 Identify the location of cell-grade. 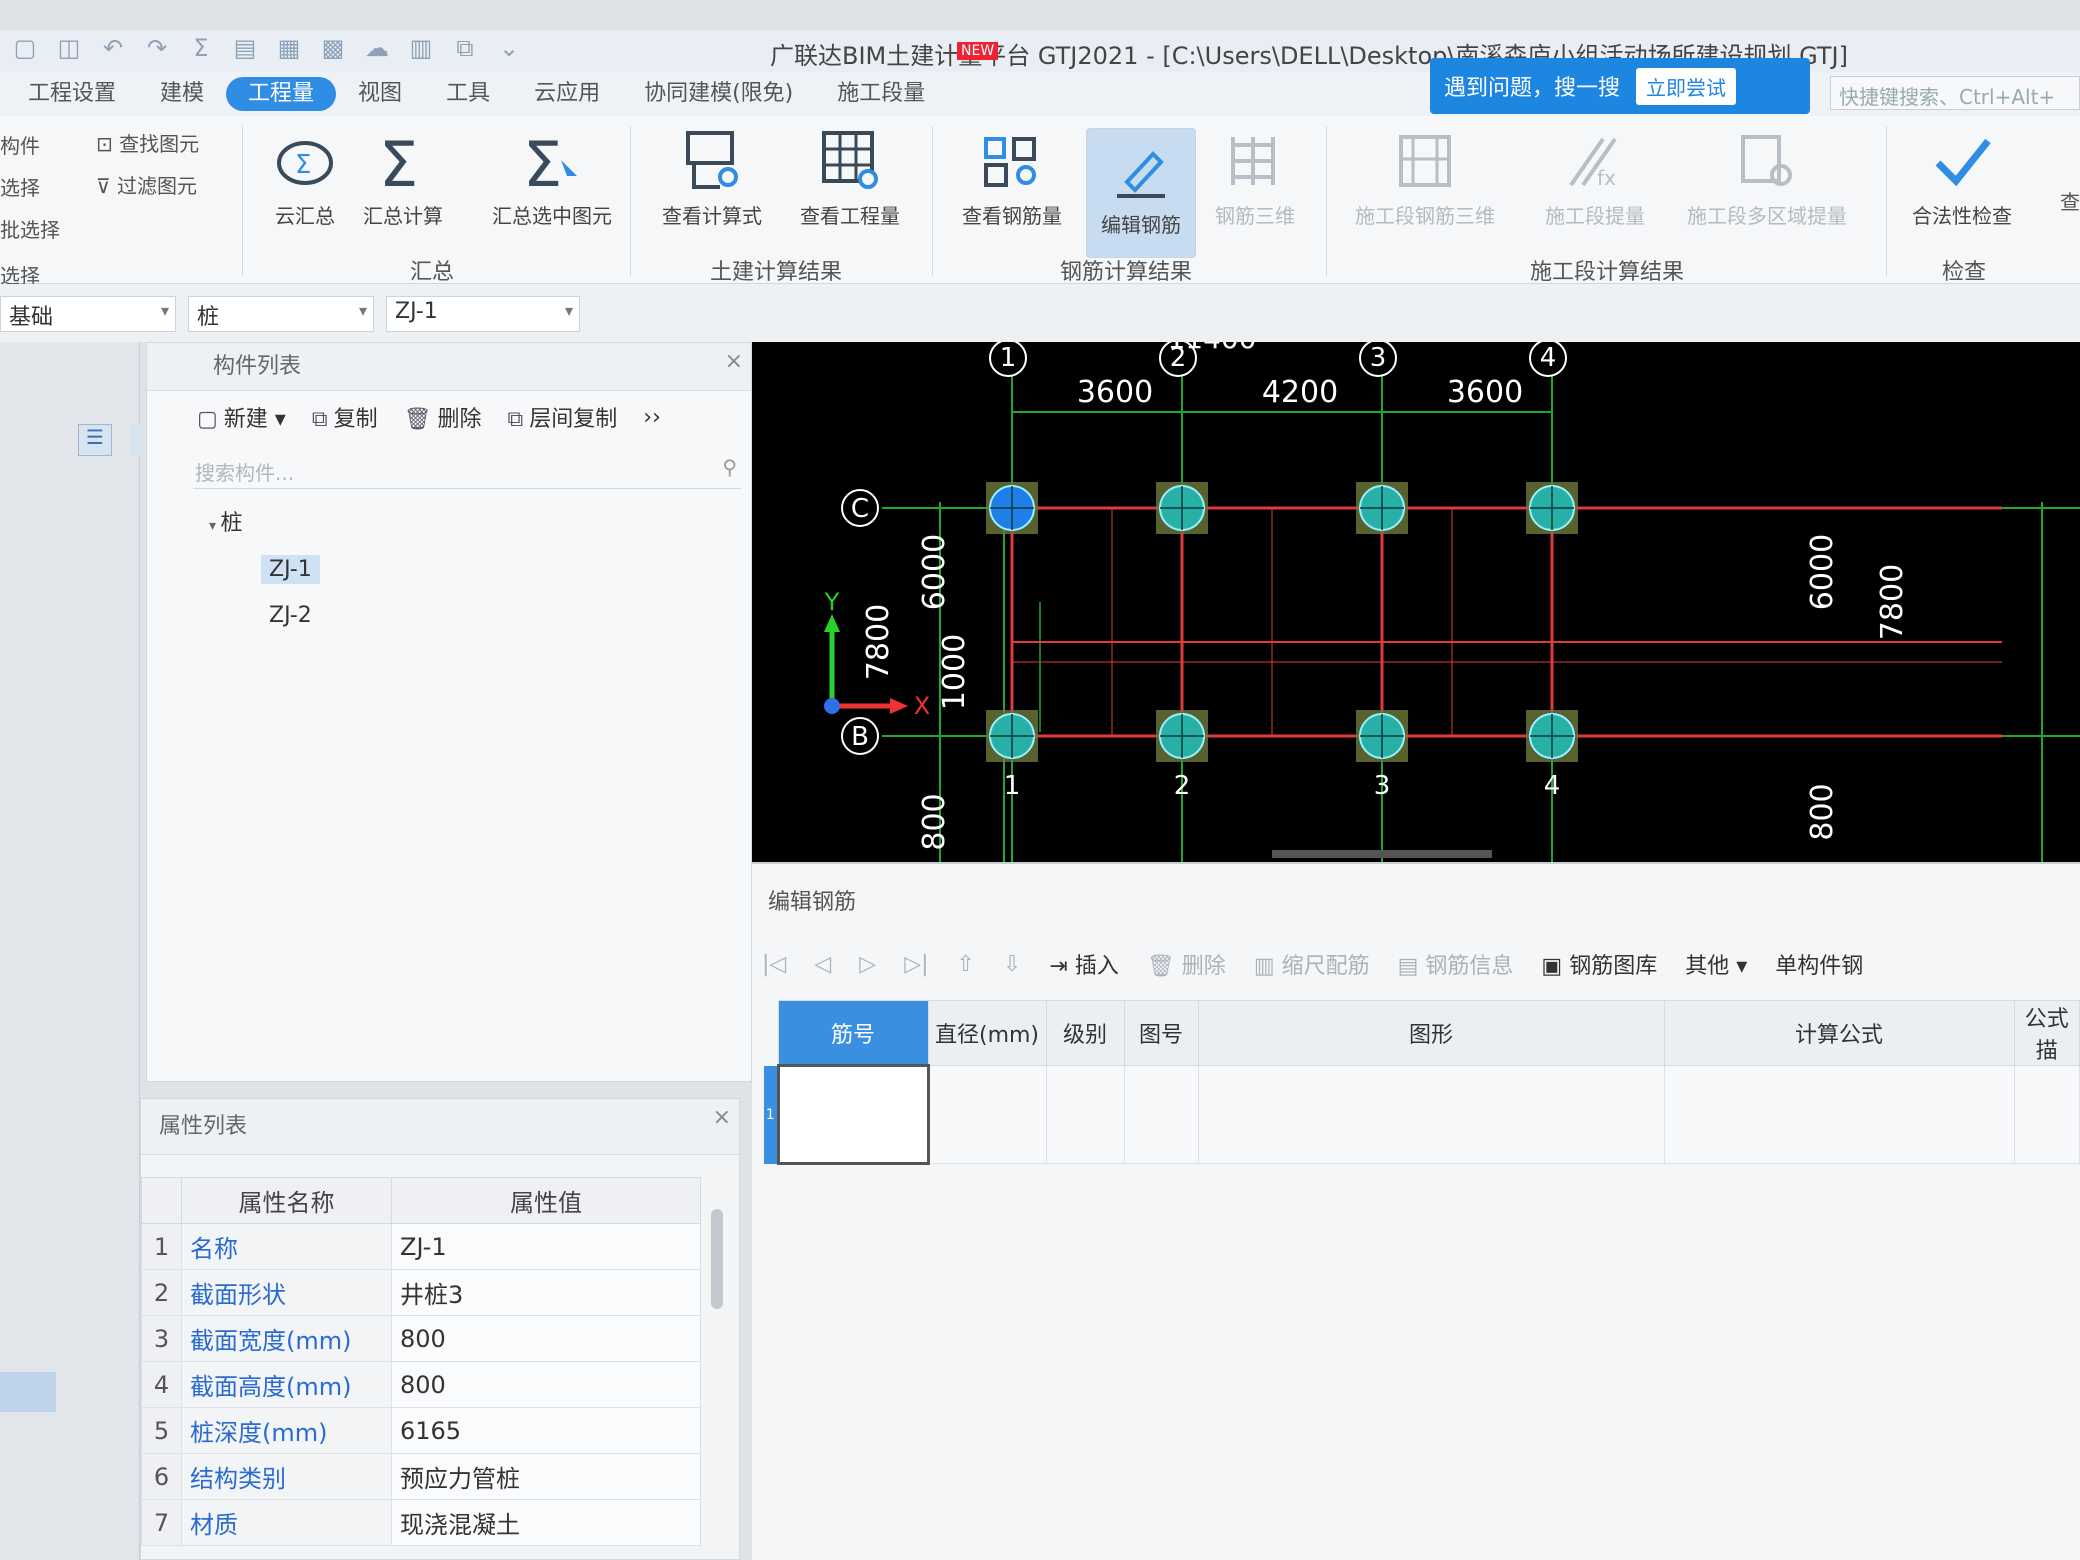
(1085, 1114).